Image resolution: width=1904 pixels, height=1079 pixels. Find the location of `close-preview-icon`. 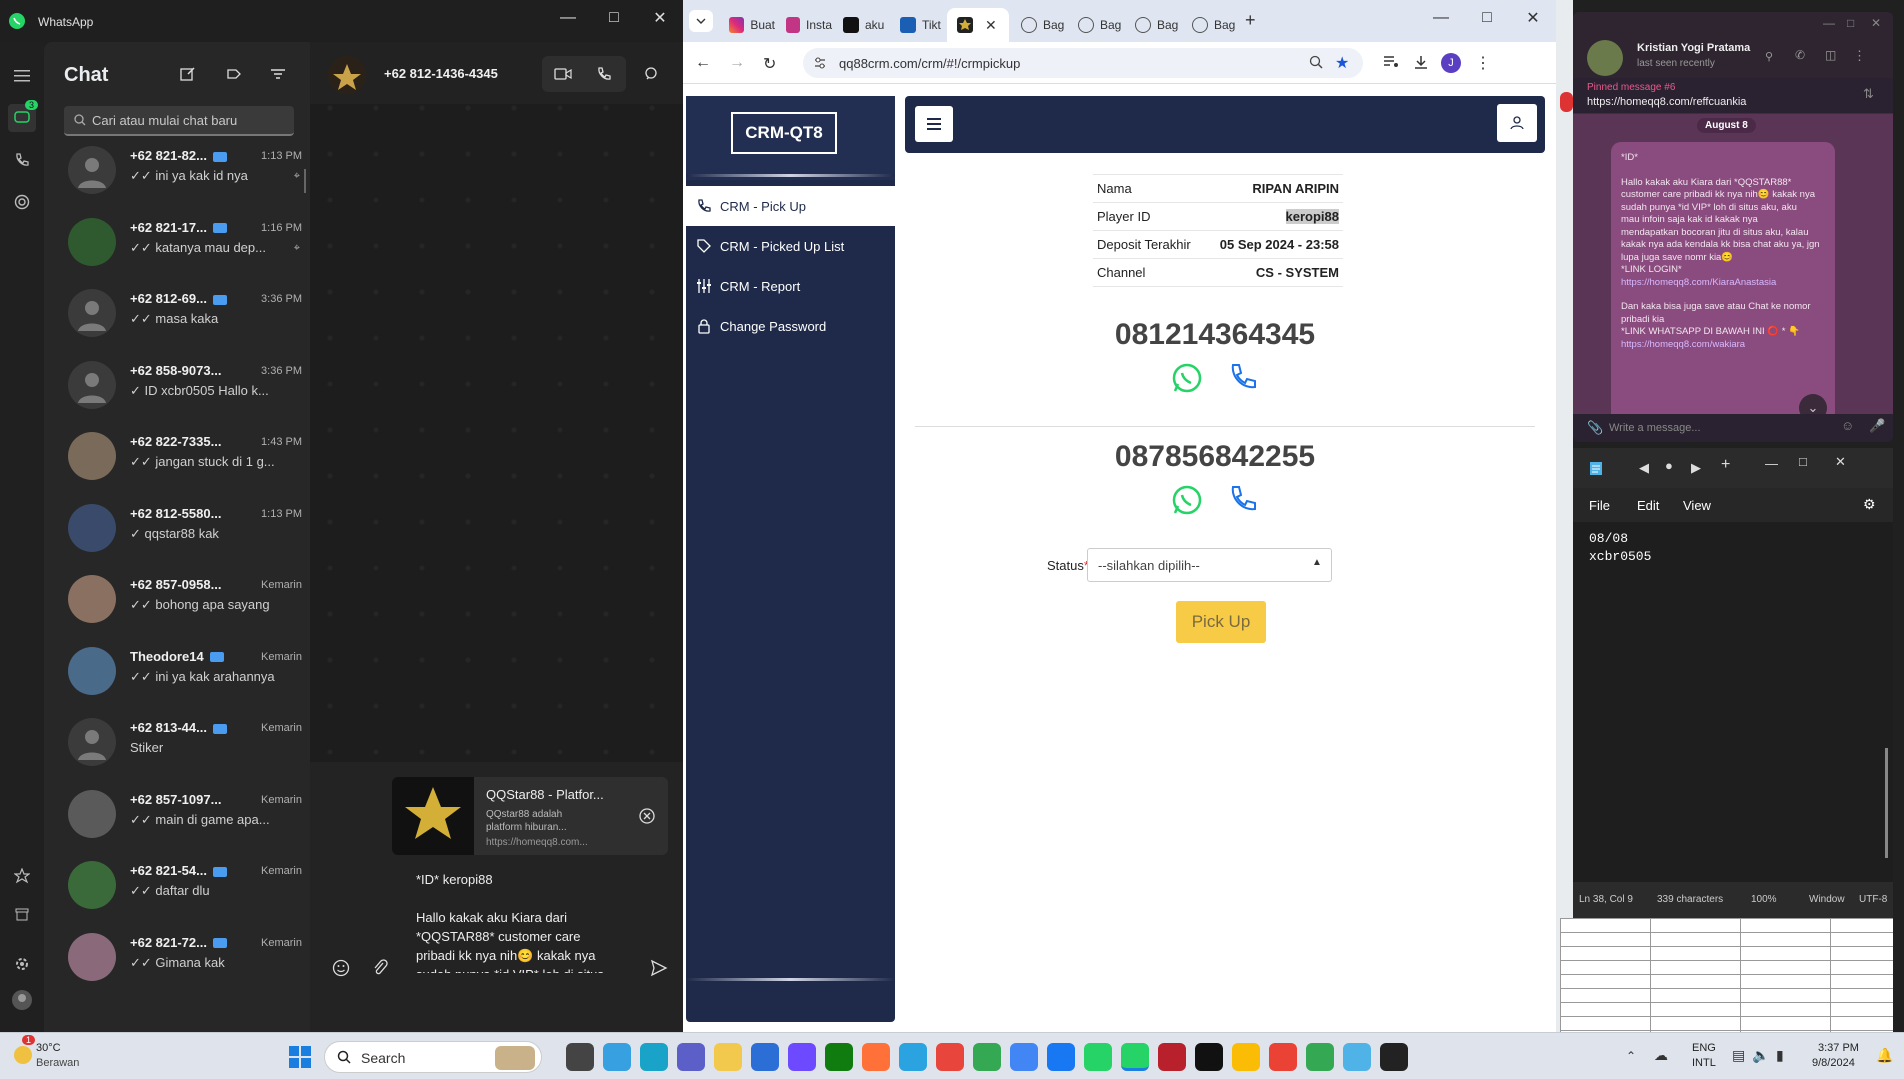

close-preview-icon is located at coordinates (647, 816).